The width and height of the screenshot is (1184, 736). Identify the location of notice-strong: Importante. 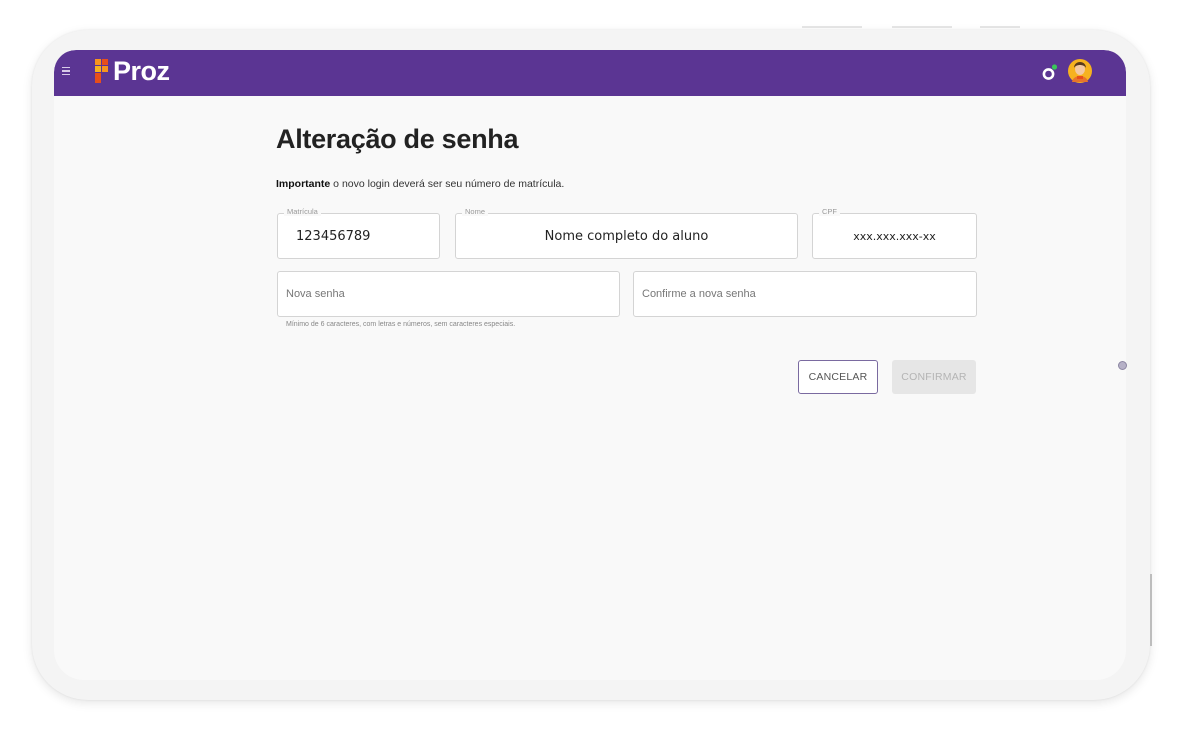
(303, 184).